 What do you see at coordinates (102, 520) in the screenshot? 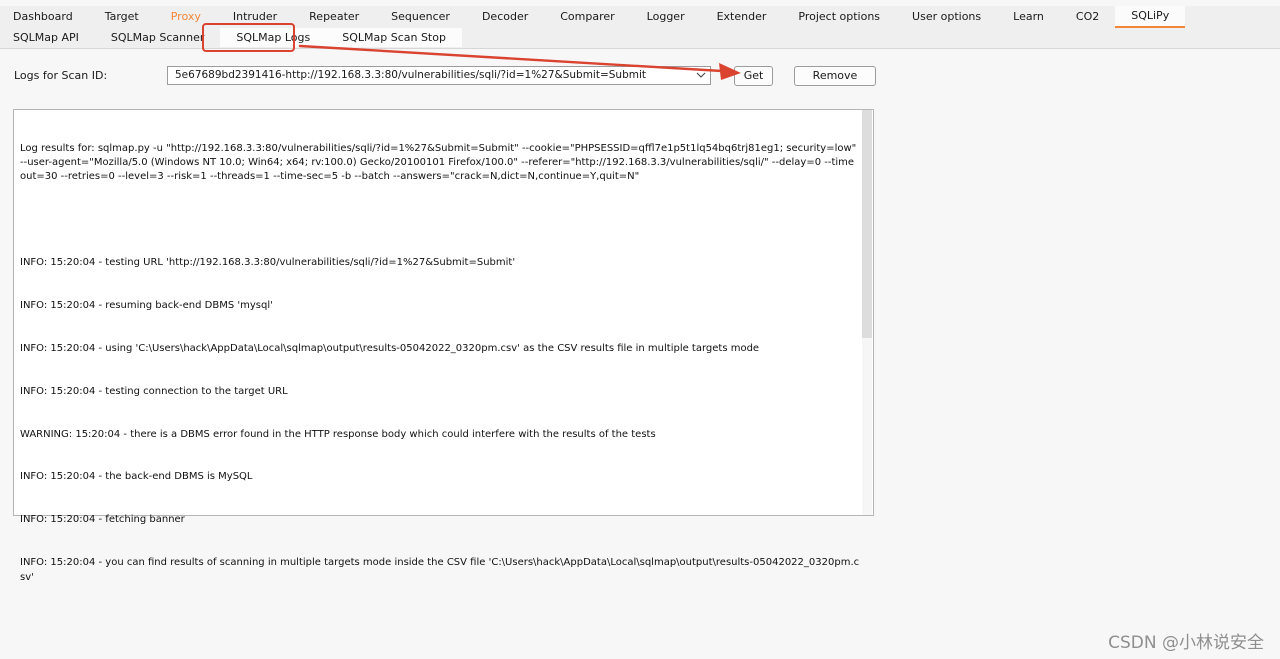
I see `log-line: INFO: 15:20:04 - fetching banner` at bounding box center [102, 520].